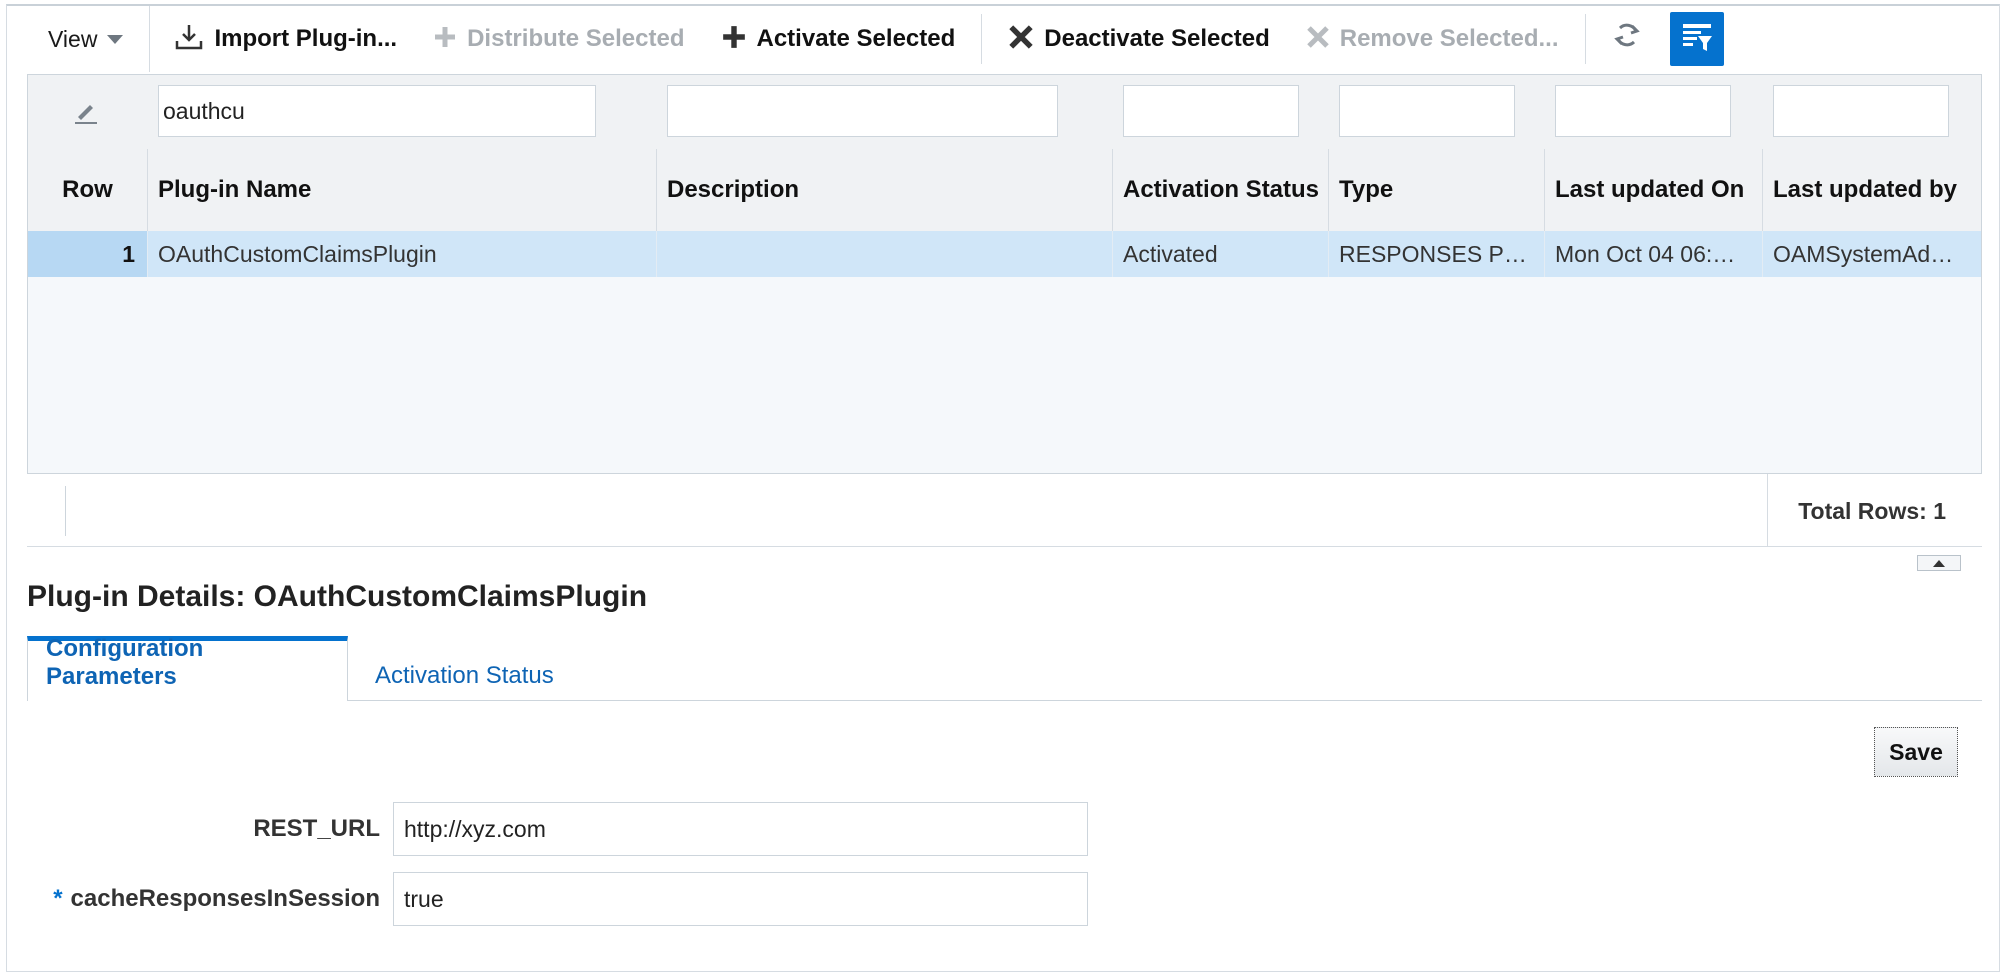 Image resolution: width=2005 pixels, height=980 pixels. Describe the element at coordinates (402, 190) in the screenshot. I see `column-header-plugin-name: Plug-in Name` at that location.